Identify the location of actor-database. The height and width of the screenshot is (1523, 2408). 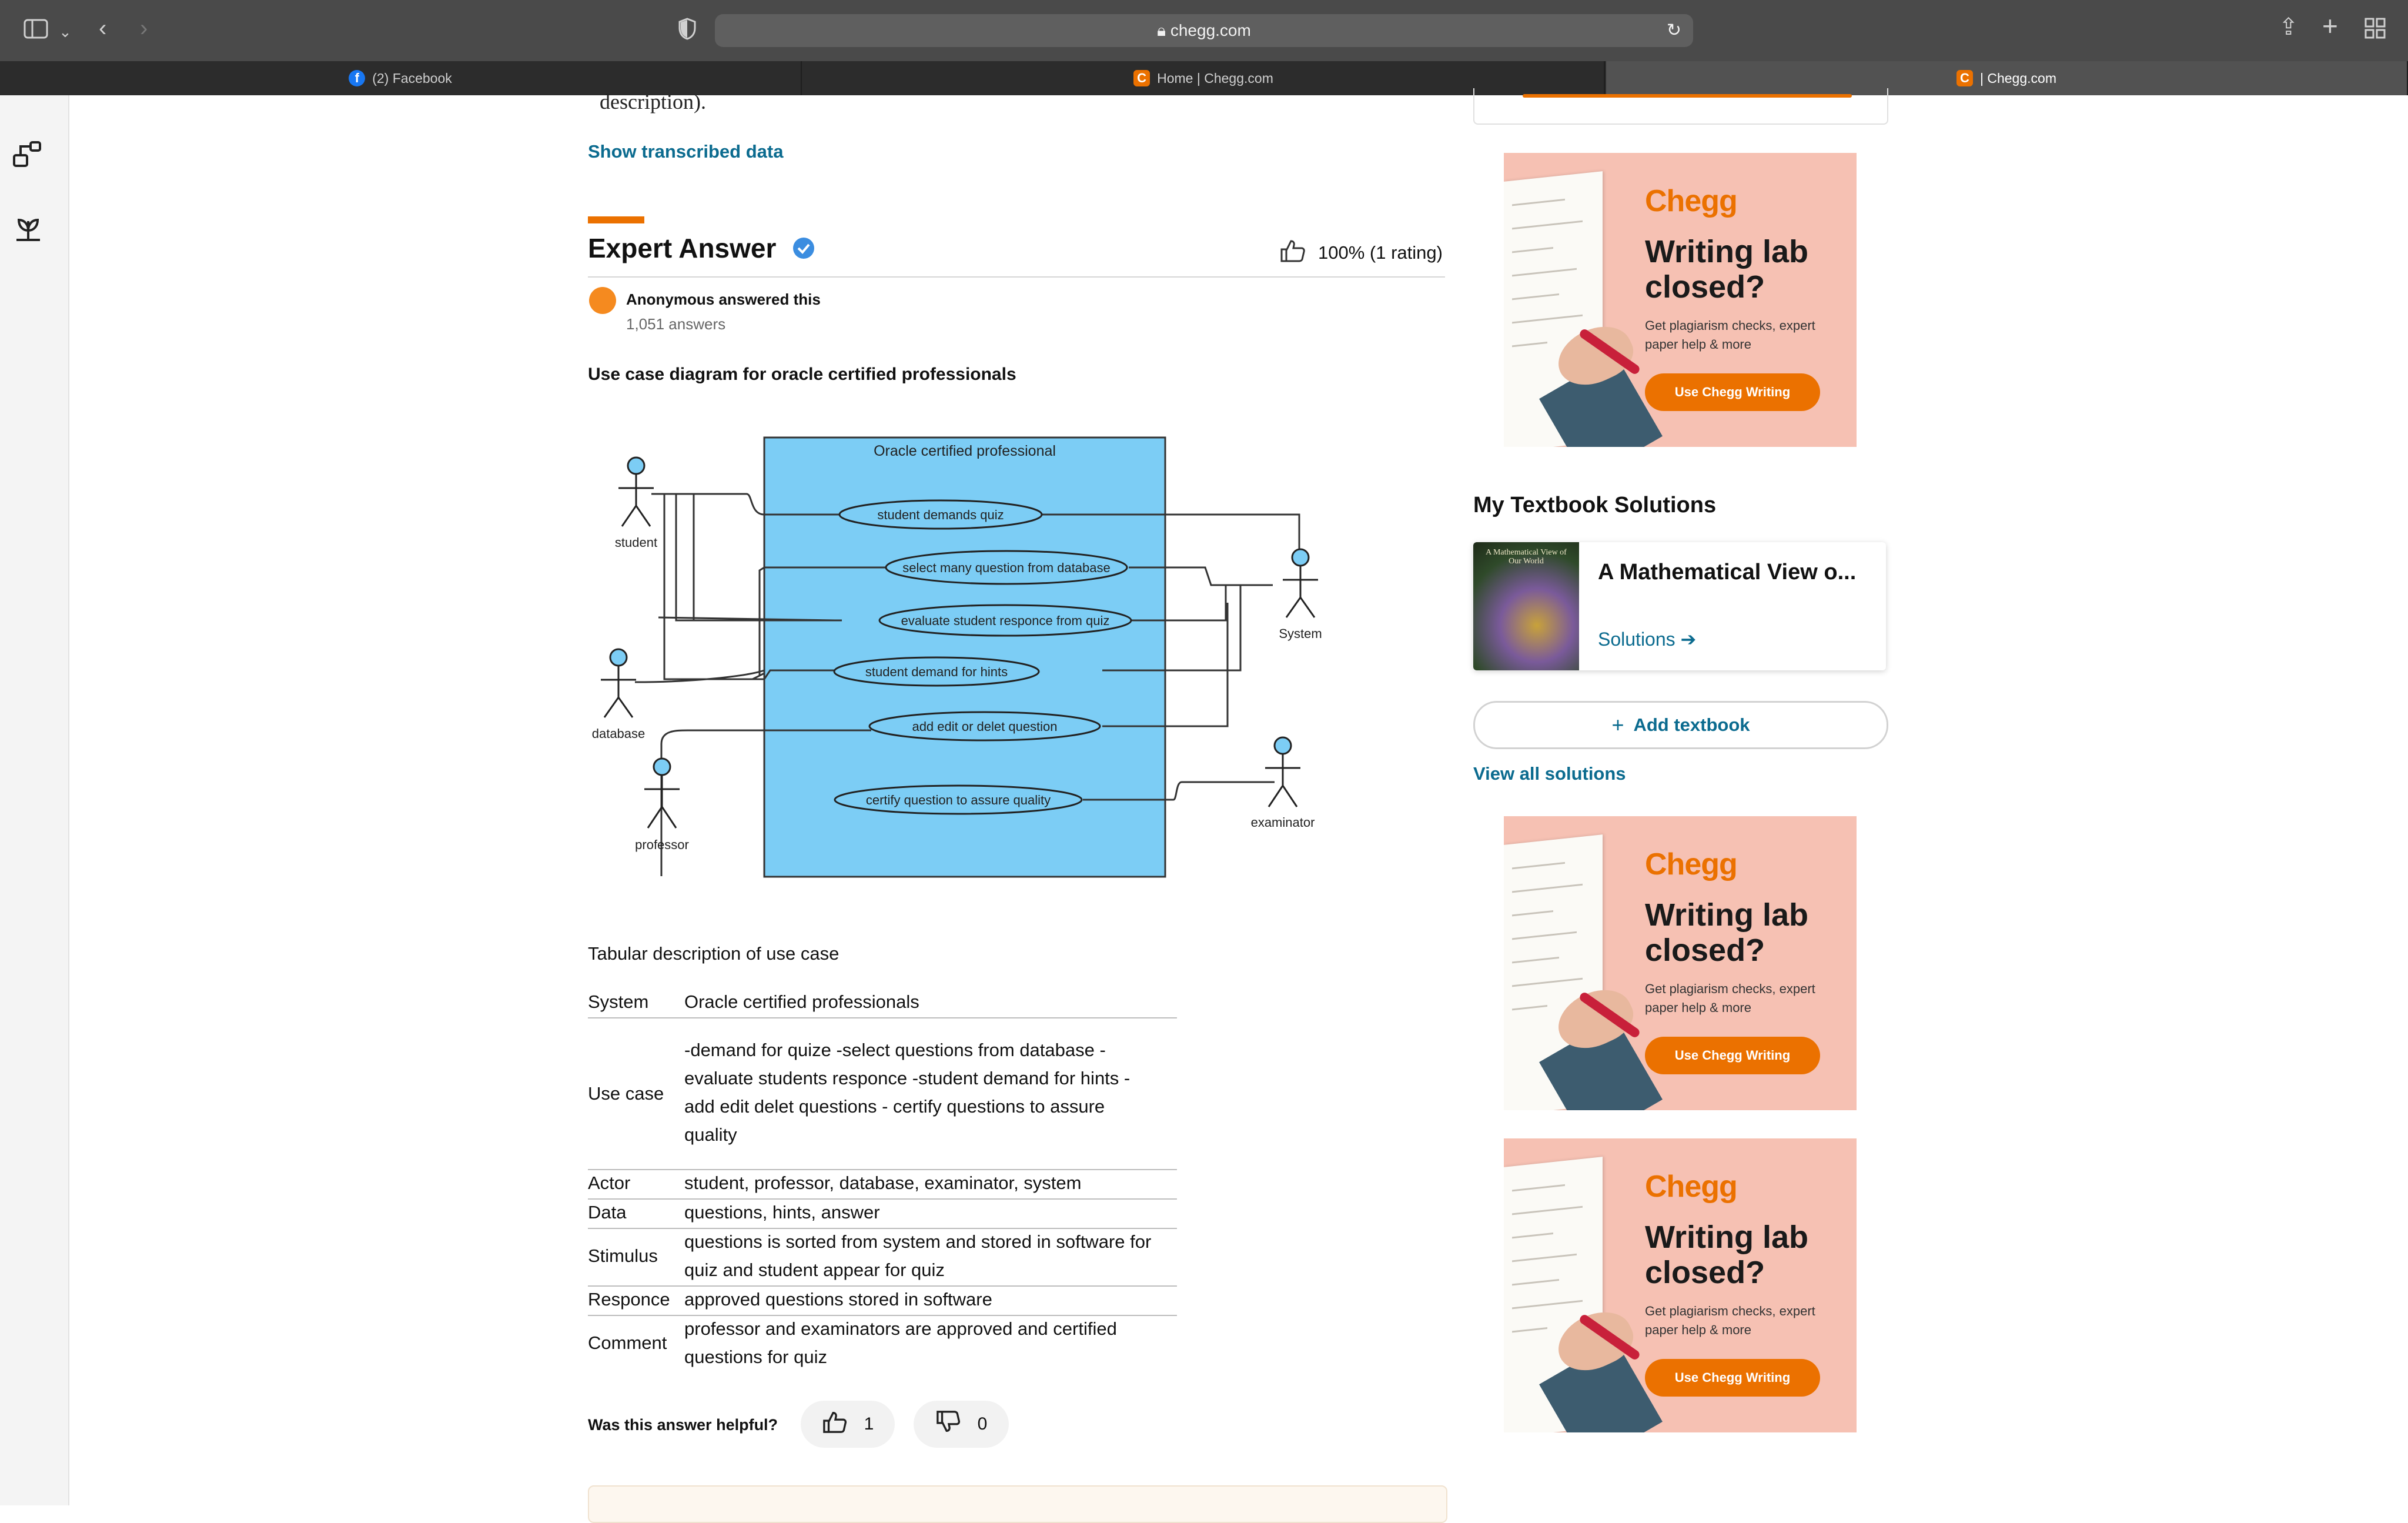
(618, 683).